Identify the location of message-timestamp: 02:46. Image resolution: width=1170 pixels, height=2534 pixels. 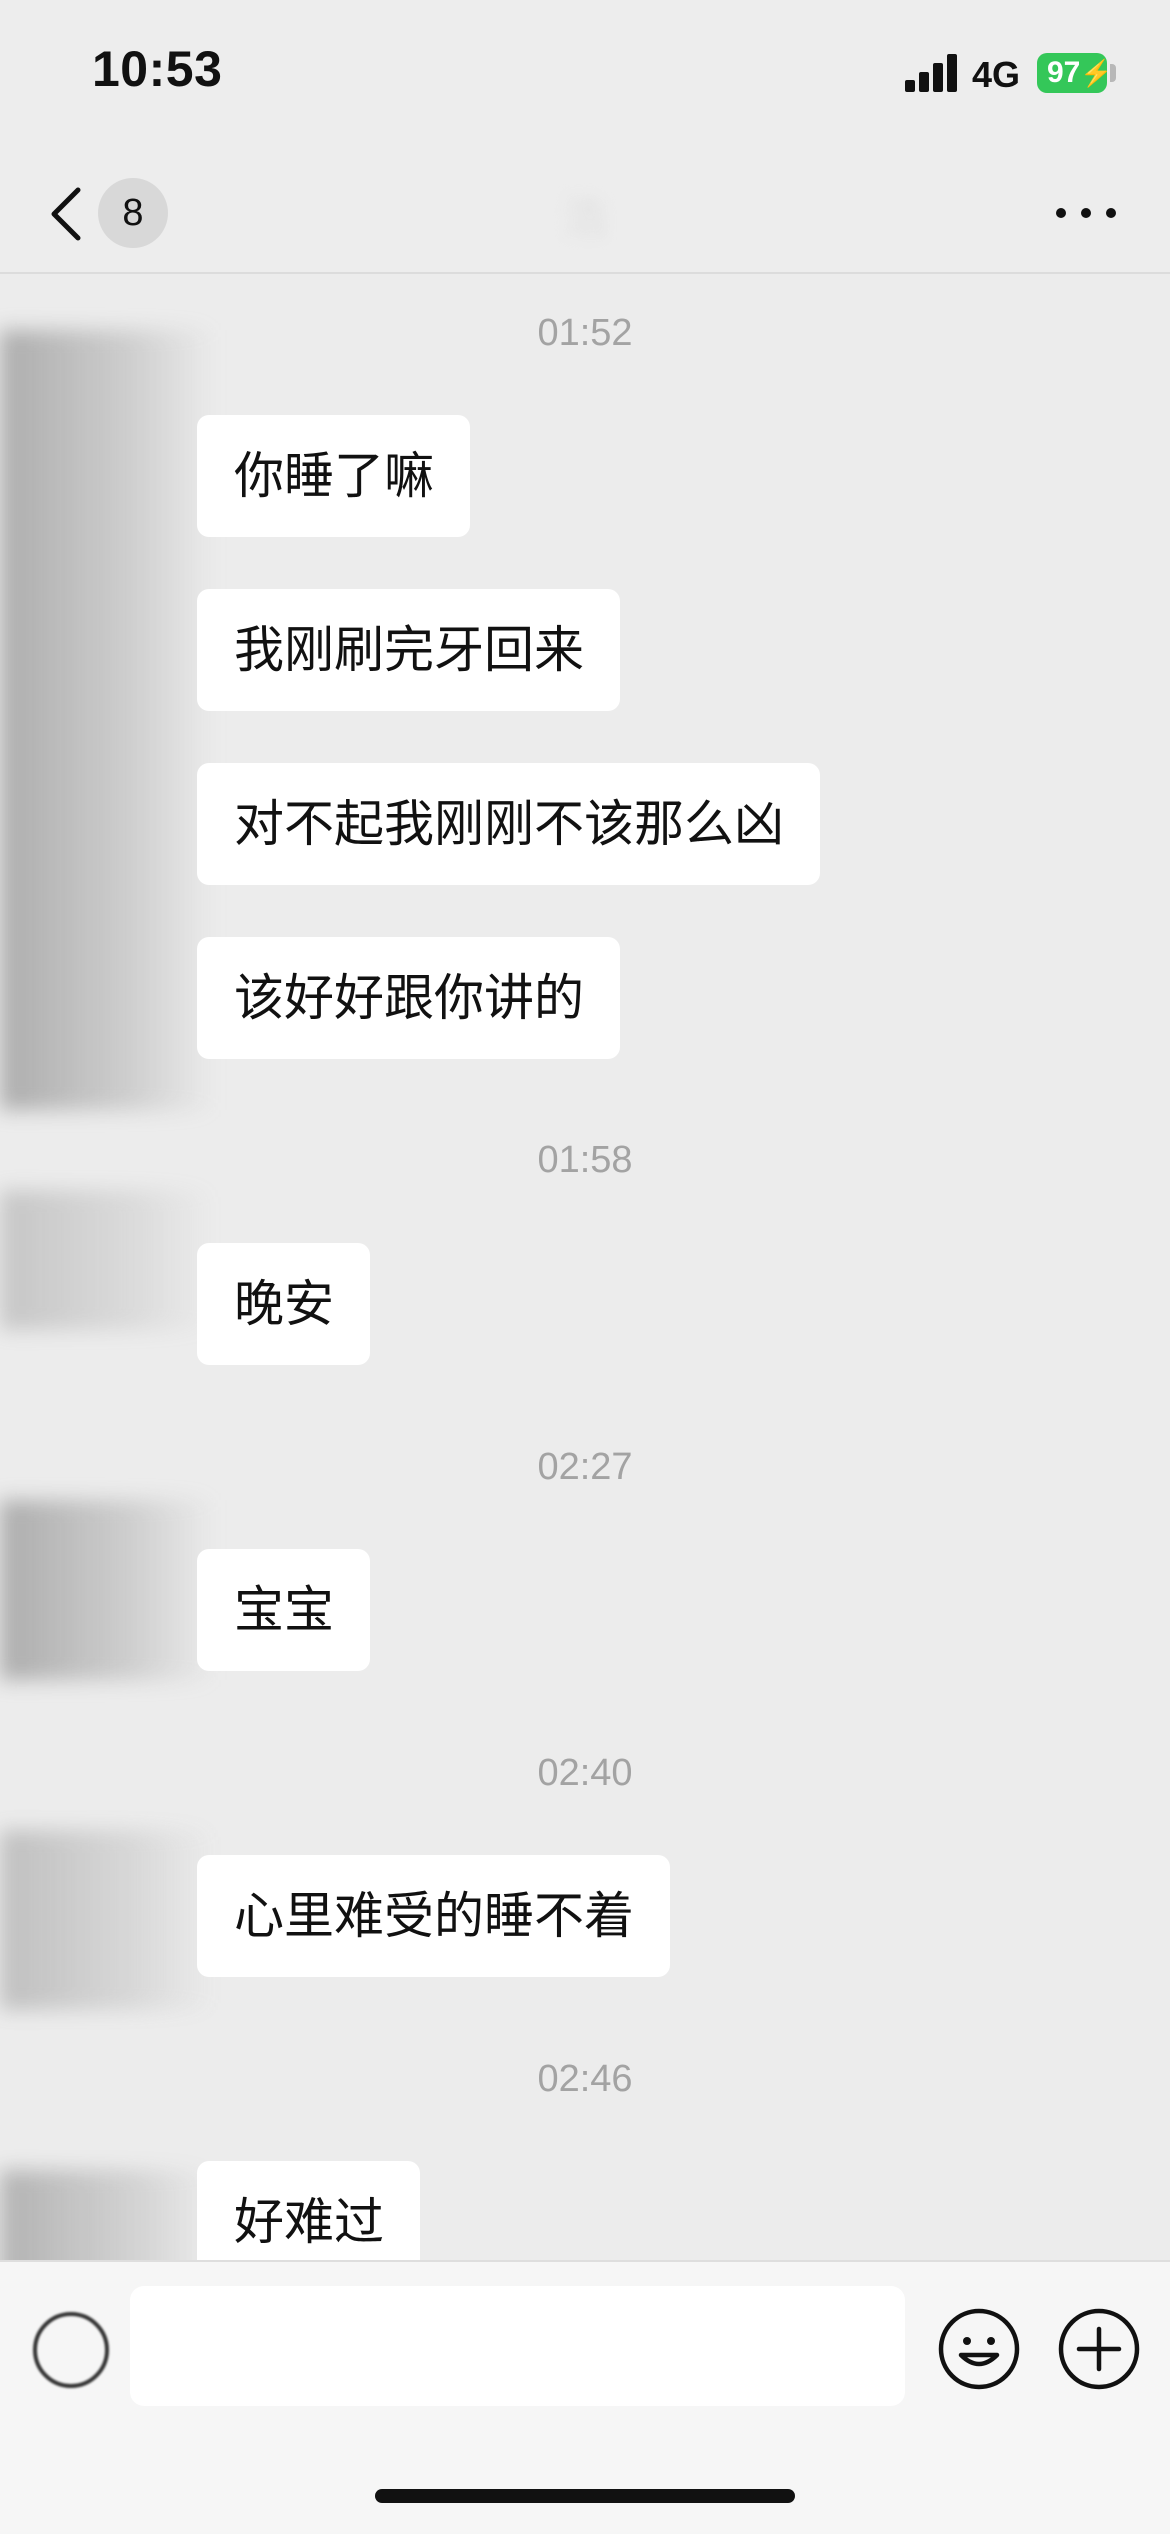
(585, 2079).